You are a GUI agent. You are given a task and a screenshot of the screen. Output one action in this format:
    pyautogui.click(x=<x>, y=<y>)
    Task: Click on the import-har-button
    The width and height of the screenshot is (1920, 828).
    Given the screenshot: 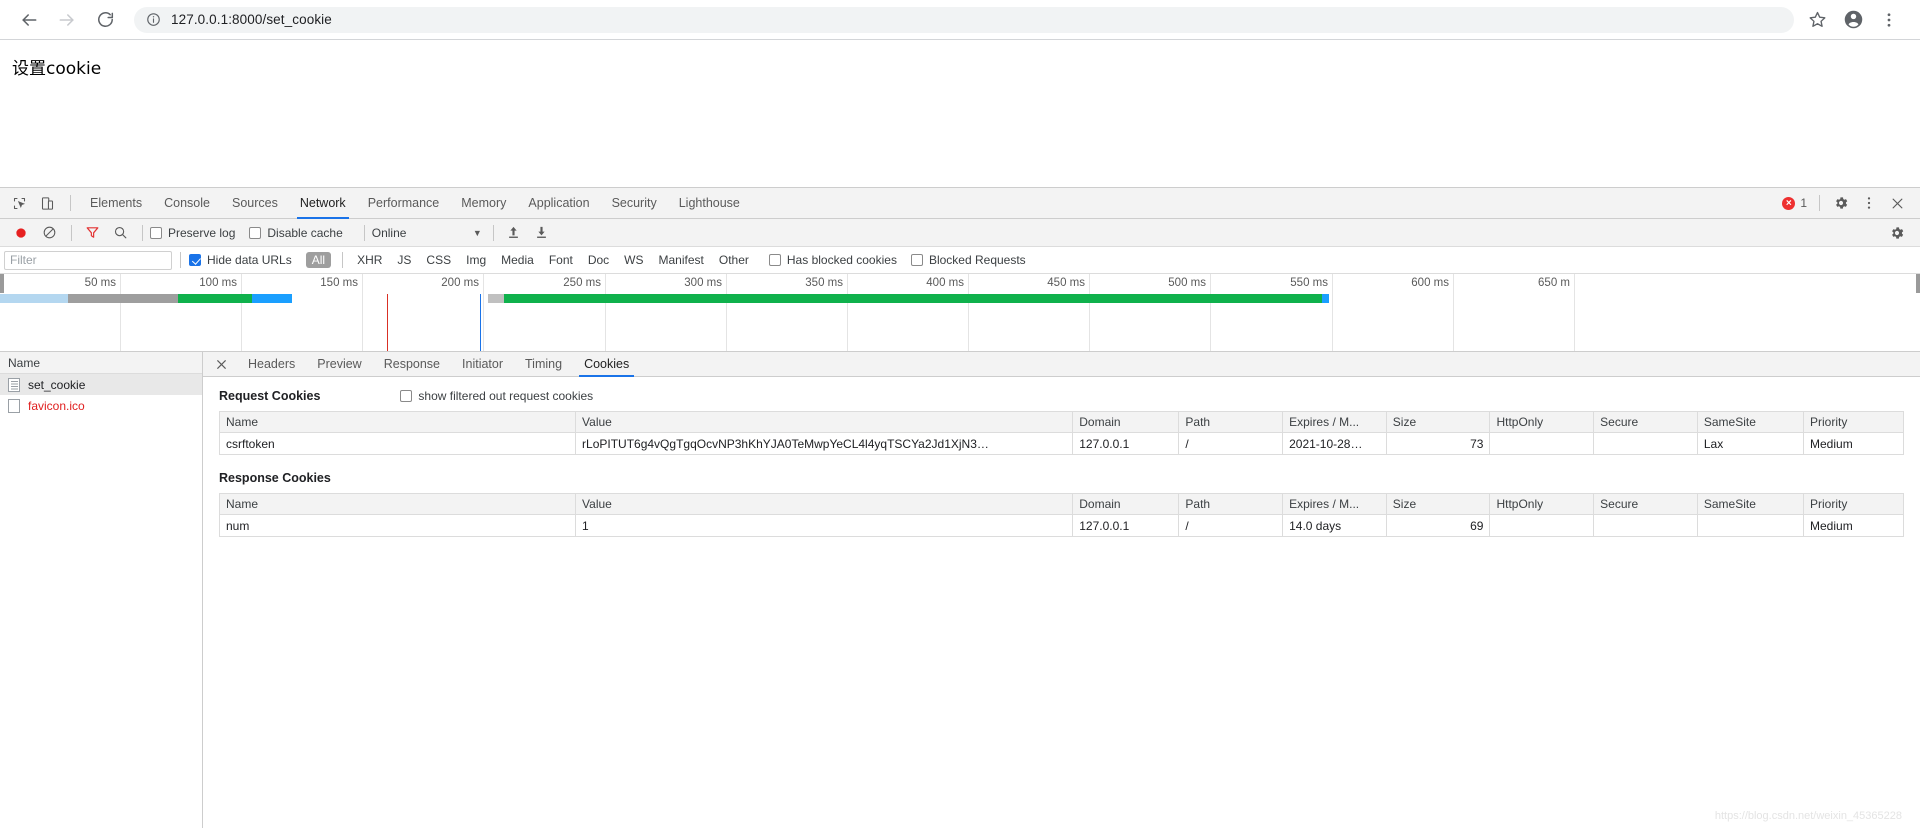 What is the action you would take?
    pyautogui.click(x=514, y=233)
    